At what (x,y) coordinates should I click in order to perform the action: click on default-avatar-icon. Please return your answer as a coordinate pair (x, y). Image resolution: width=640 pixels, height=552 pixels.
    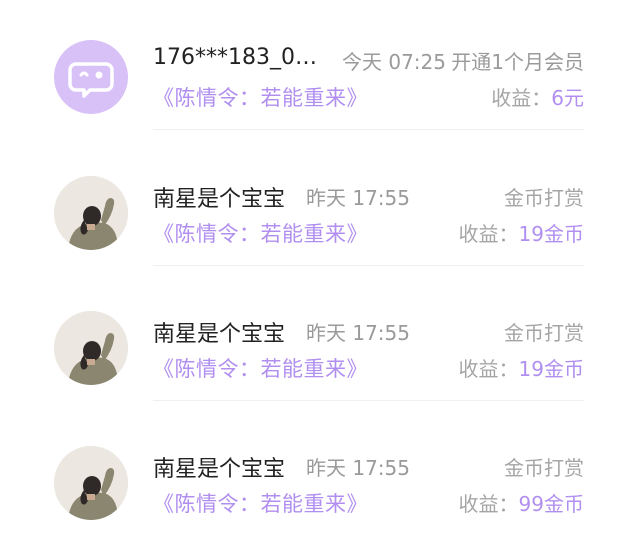
    Looking at the image, I should click on (91, 77).